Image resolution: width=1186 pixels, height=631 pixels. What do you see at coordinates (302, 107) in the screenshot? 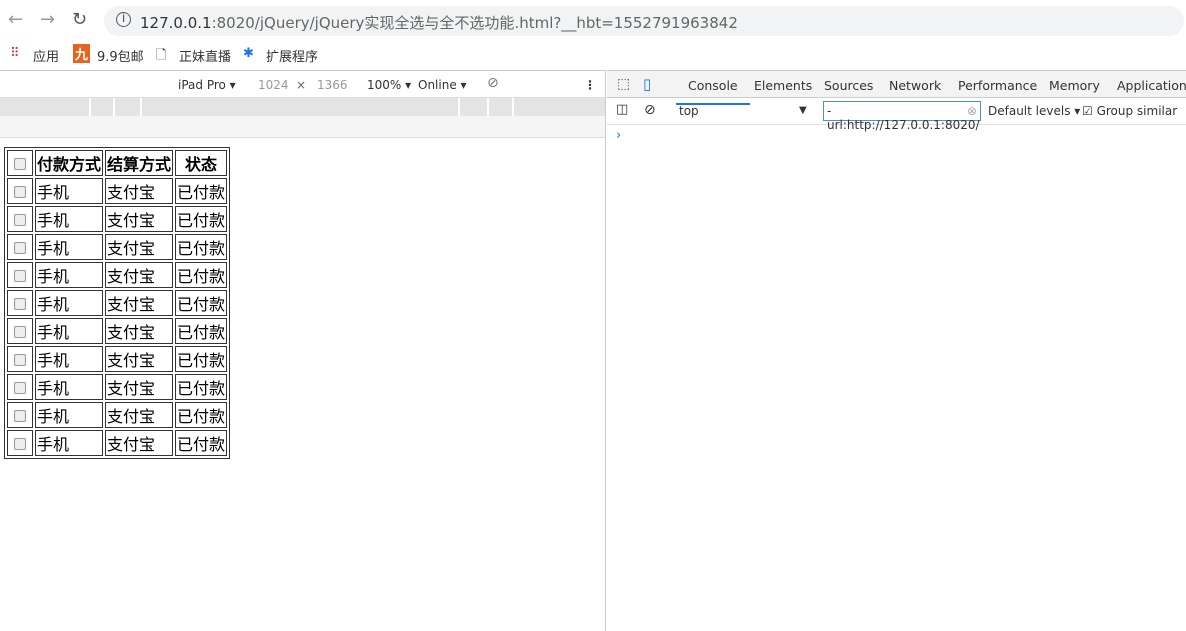
I see `media-query-bar` at bounding box center [302, 107].